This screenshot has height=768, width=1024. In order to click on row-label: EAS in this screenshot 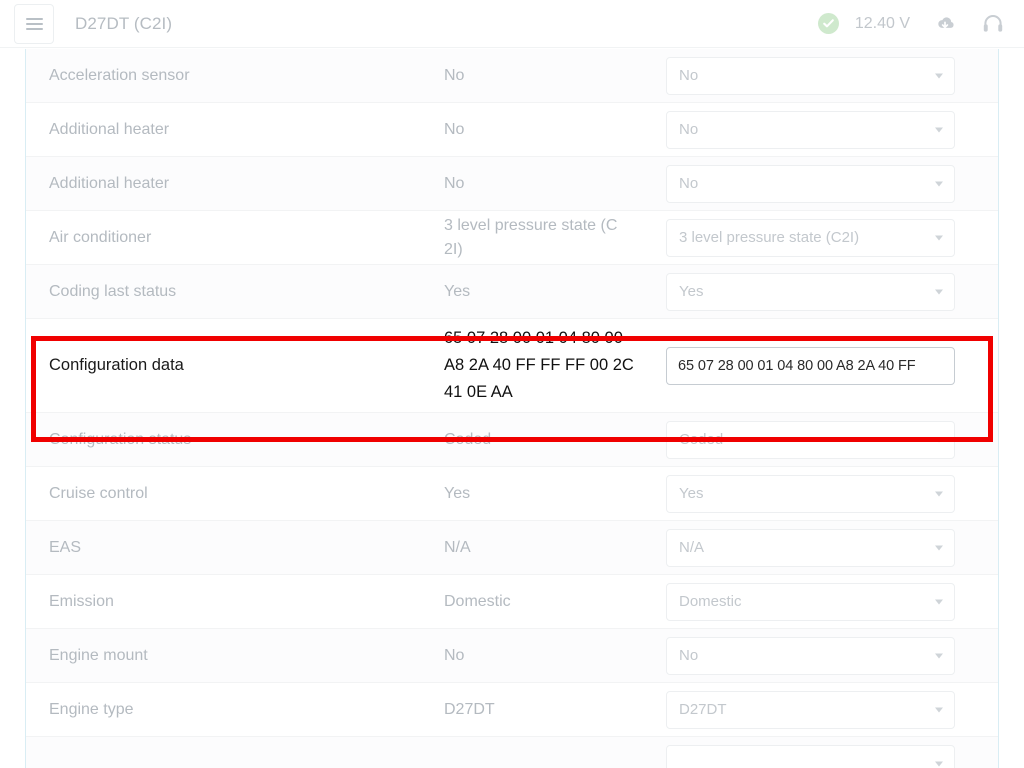, I will do `click(65, 547)`.